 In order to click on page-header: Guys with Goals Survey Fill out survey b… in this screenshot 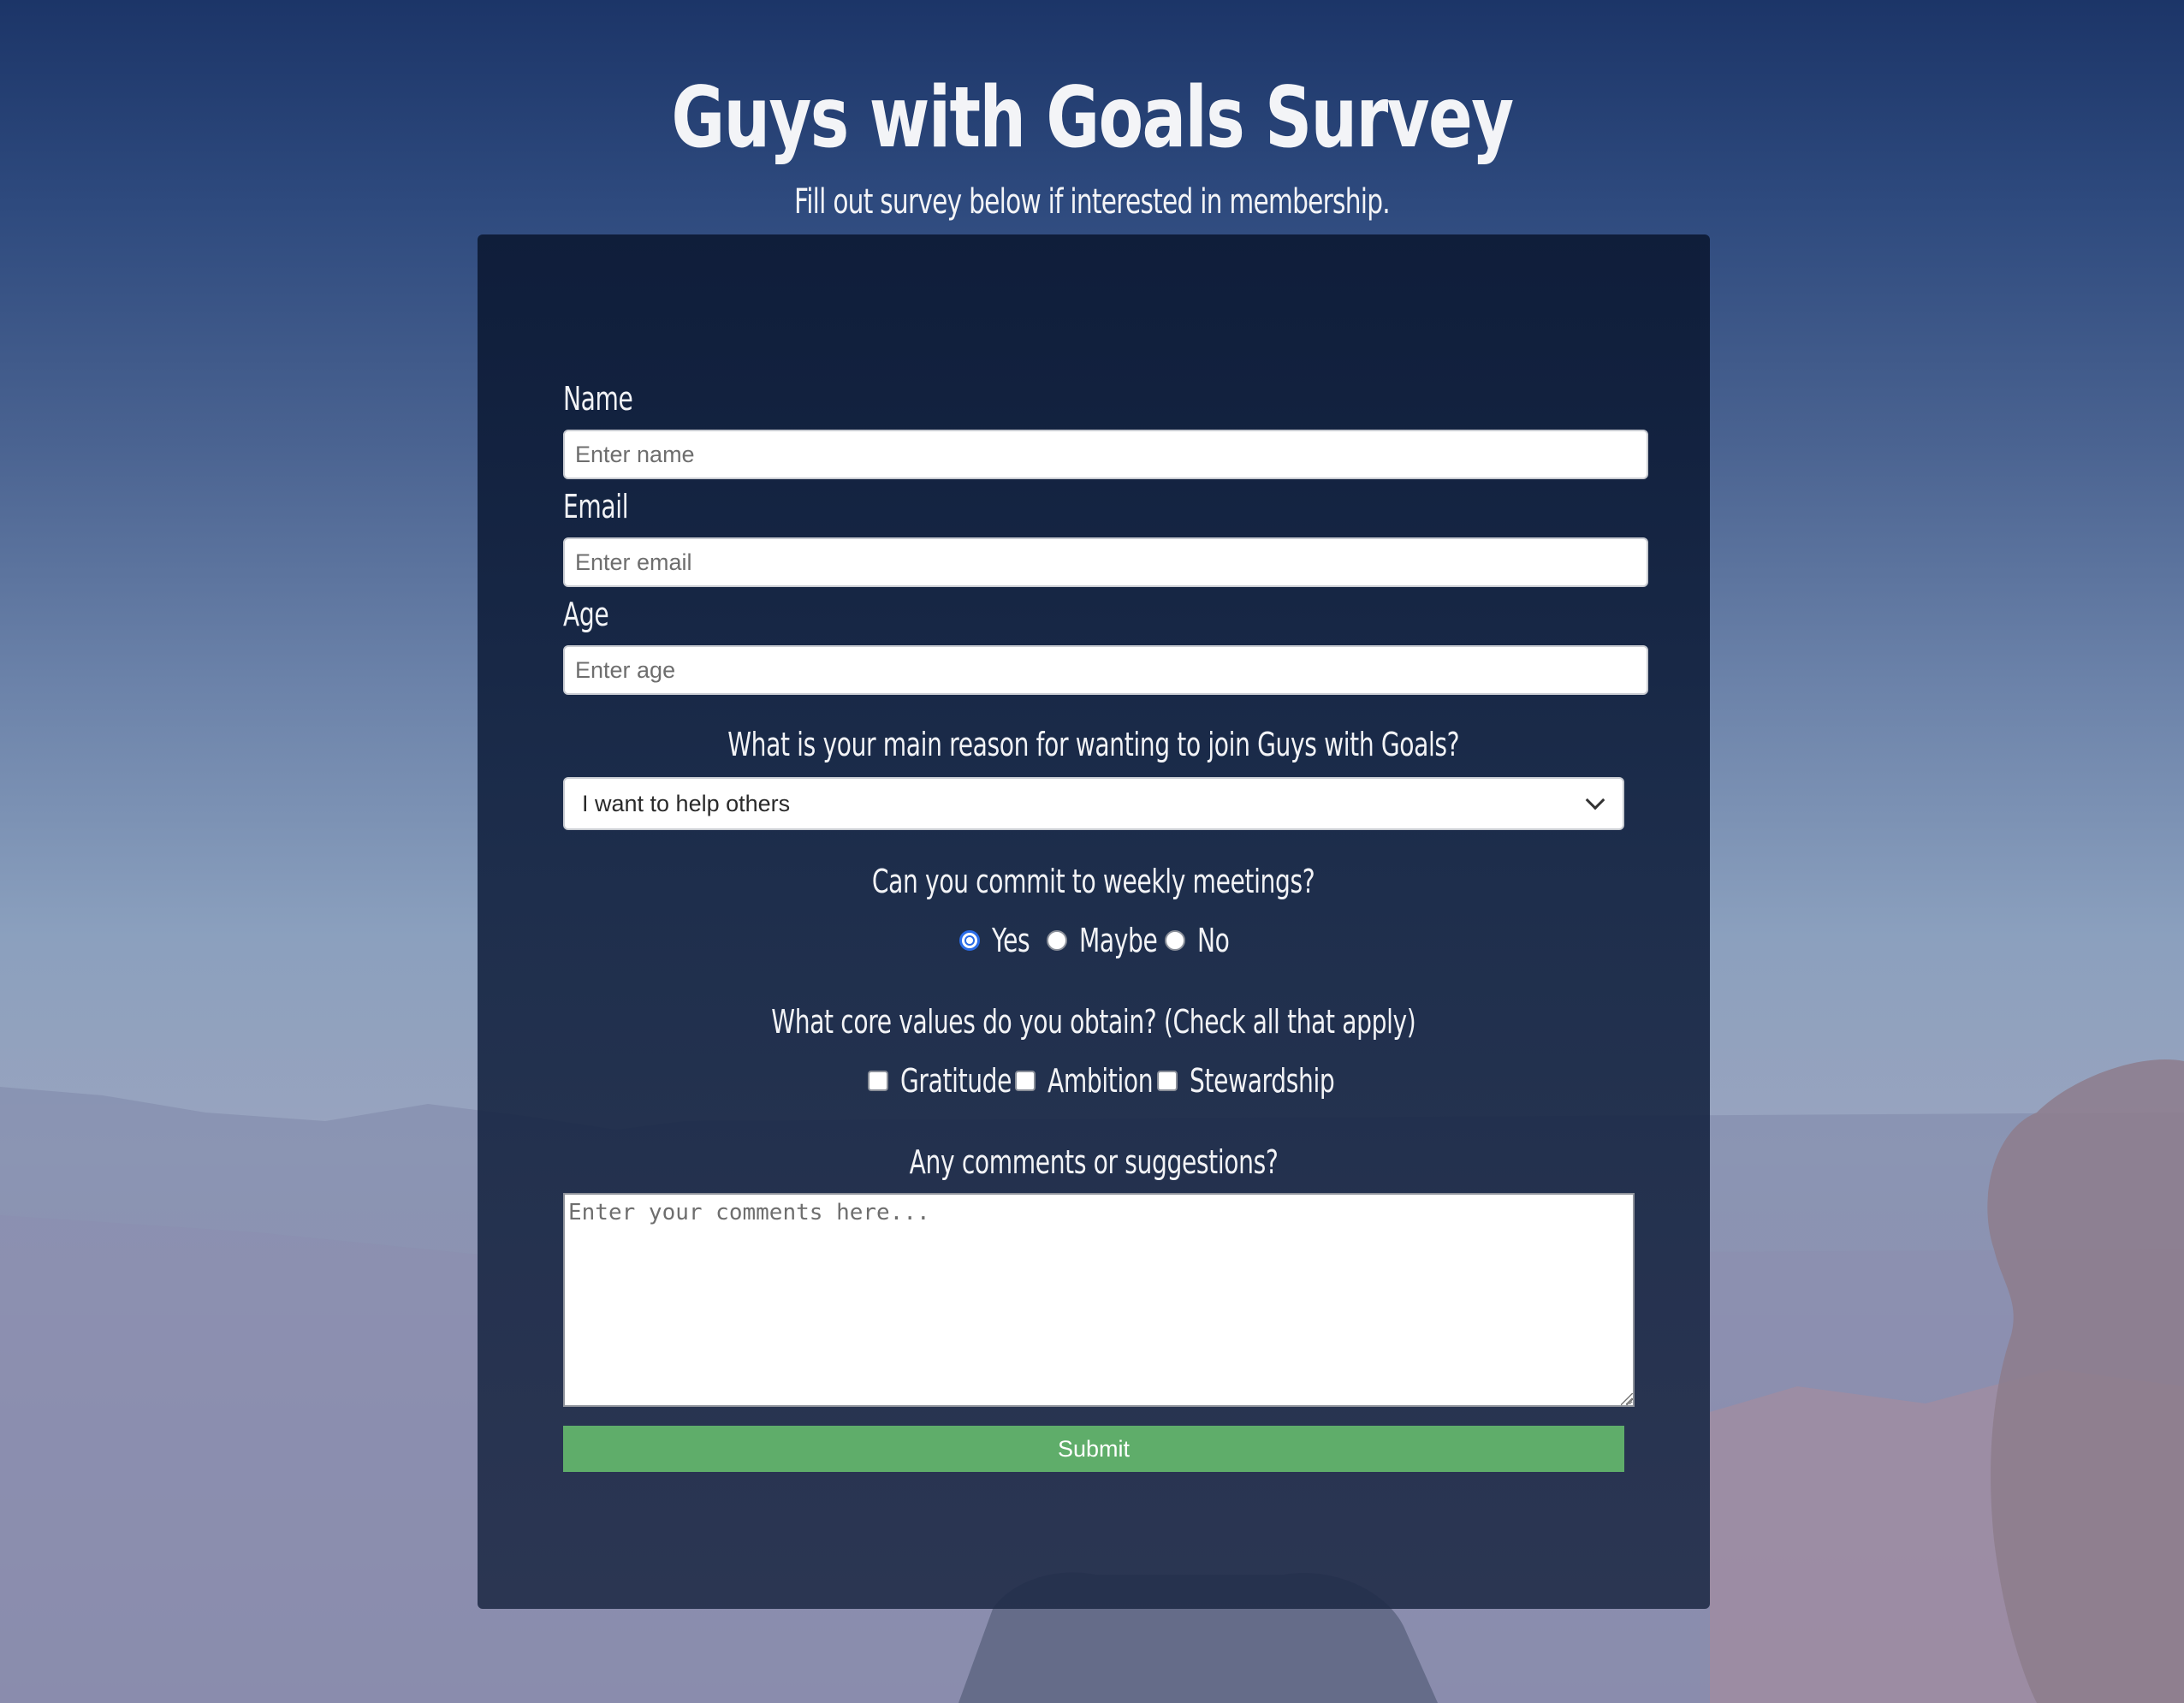, I will do `click(1092, 145)`.